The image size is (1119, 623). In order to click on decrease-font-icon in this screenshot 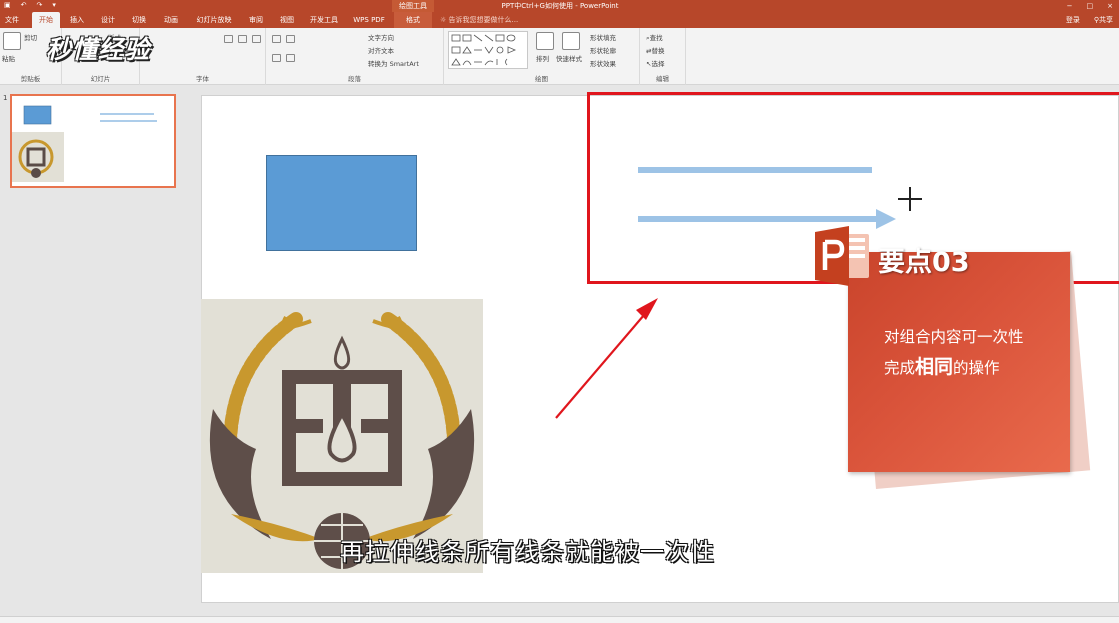, I will do `click(242, 39)`.